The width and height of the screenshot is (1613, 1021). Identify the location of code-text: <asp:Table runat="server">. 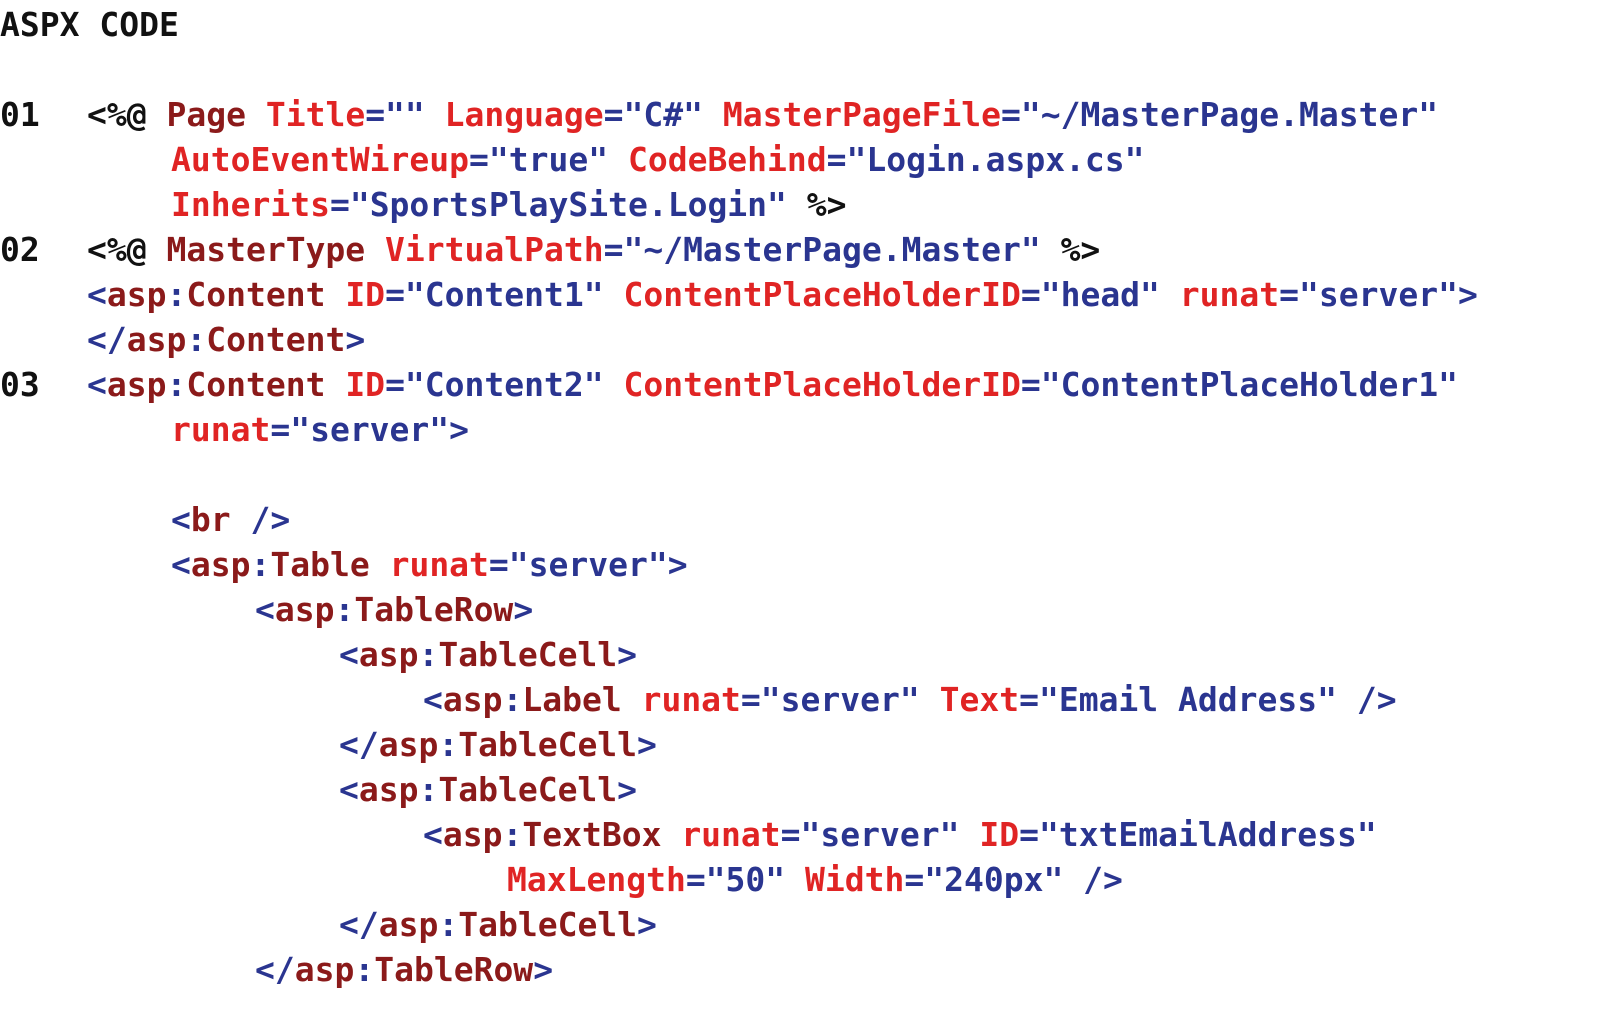
(429, 564).